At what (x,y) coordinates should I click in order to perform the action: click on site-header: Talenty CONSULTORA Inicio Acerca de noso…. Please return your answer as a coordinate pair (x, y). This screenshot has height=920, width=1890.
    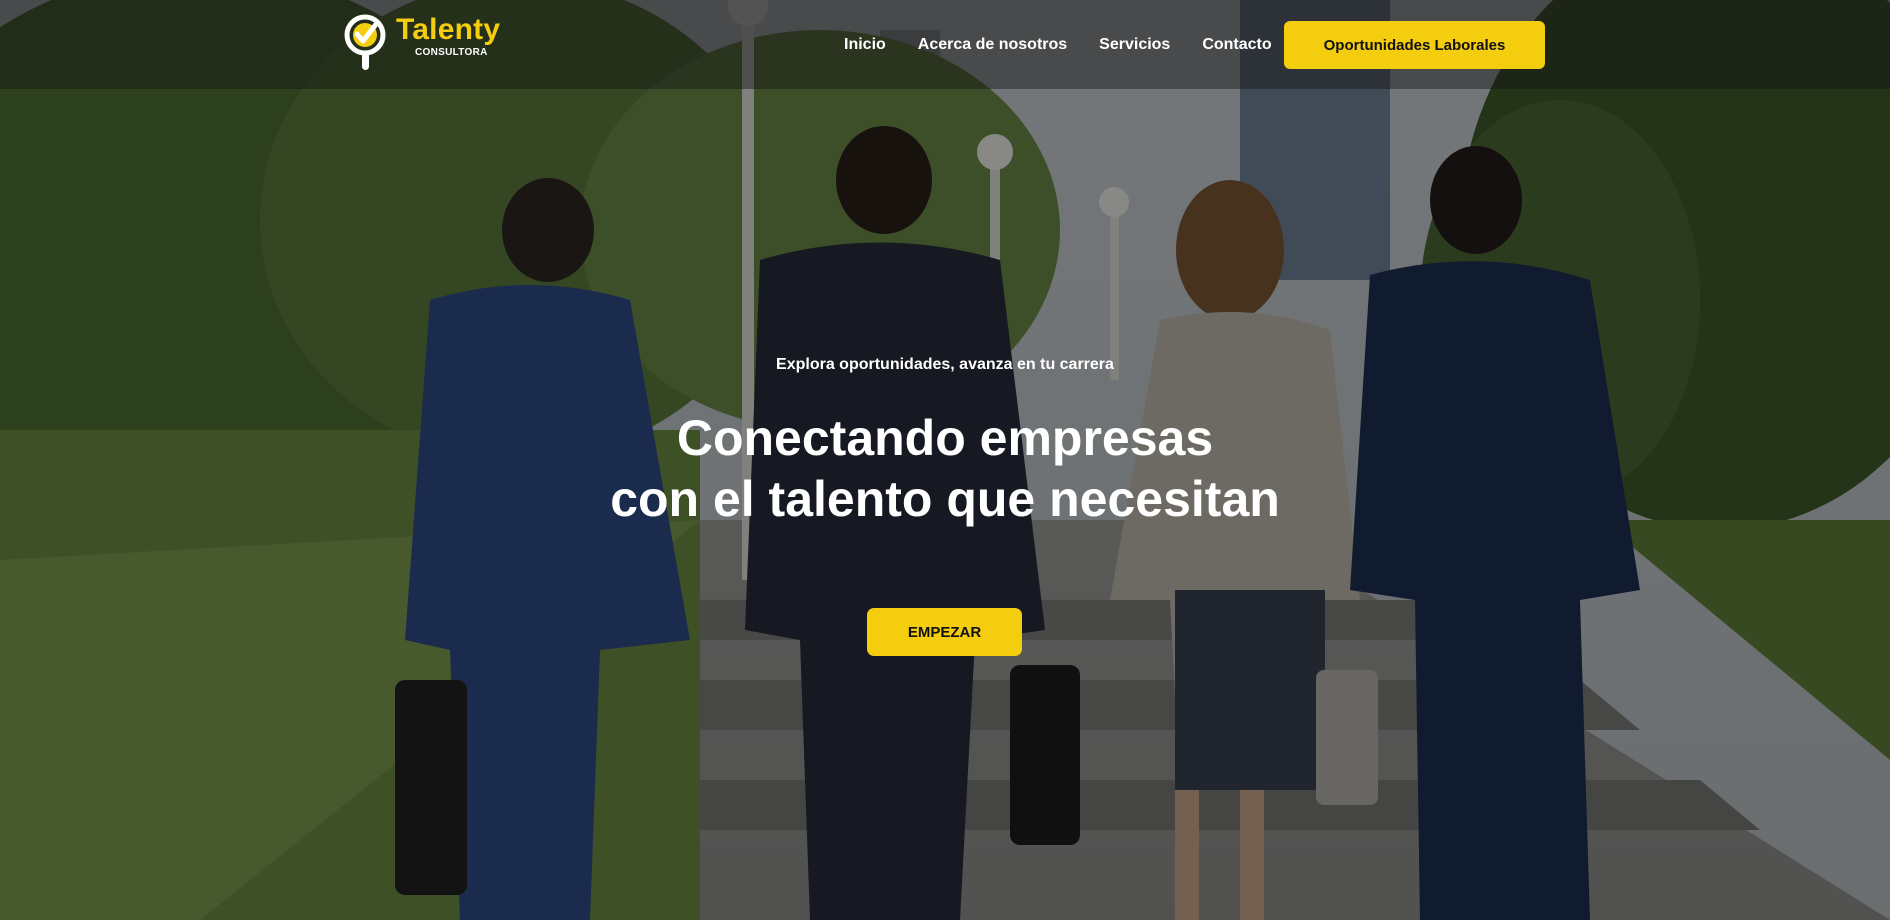
    Looking at the image, I should click on (945, 44).